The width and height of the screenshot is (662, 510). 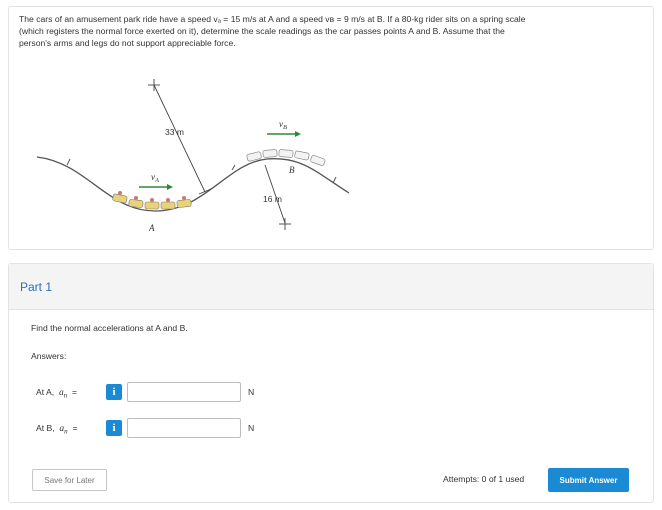 What do you see at coordinates (68, 162) in the screenshot?
I see `track-tick-left` at bounding box center [68, 162].